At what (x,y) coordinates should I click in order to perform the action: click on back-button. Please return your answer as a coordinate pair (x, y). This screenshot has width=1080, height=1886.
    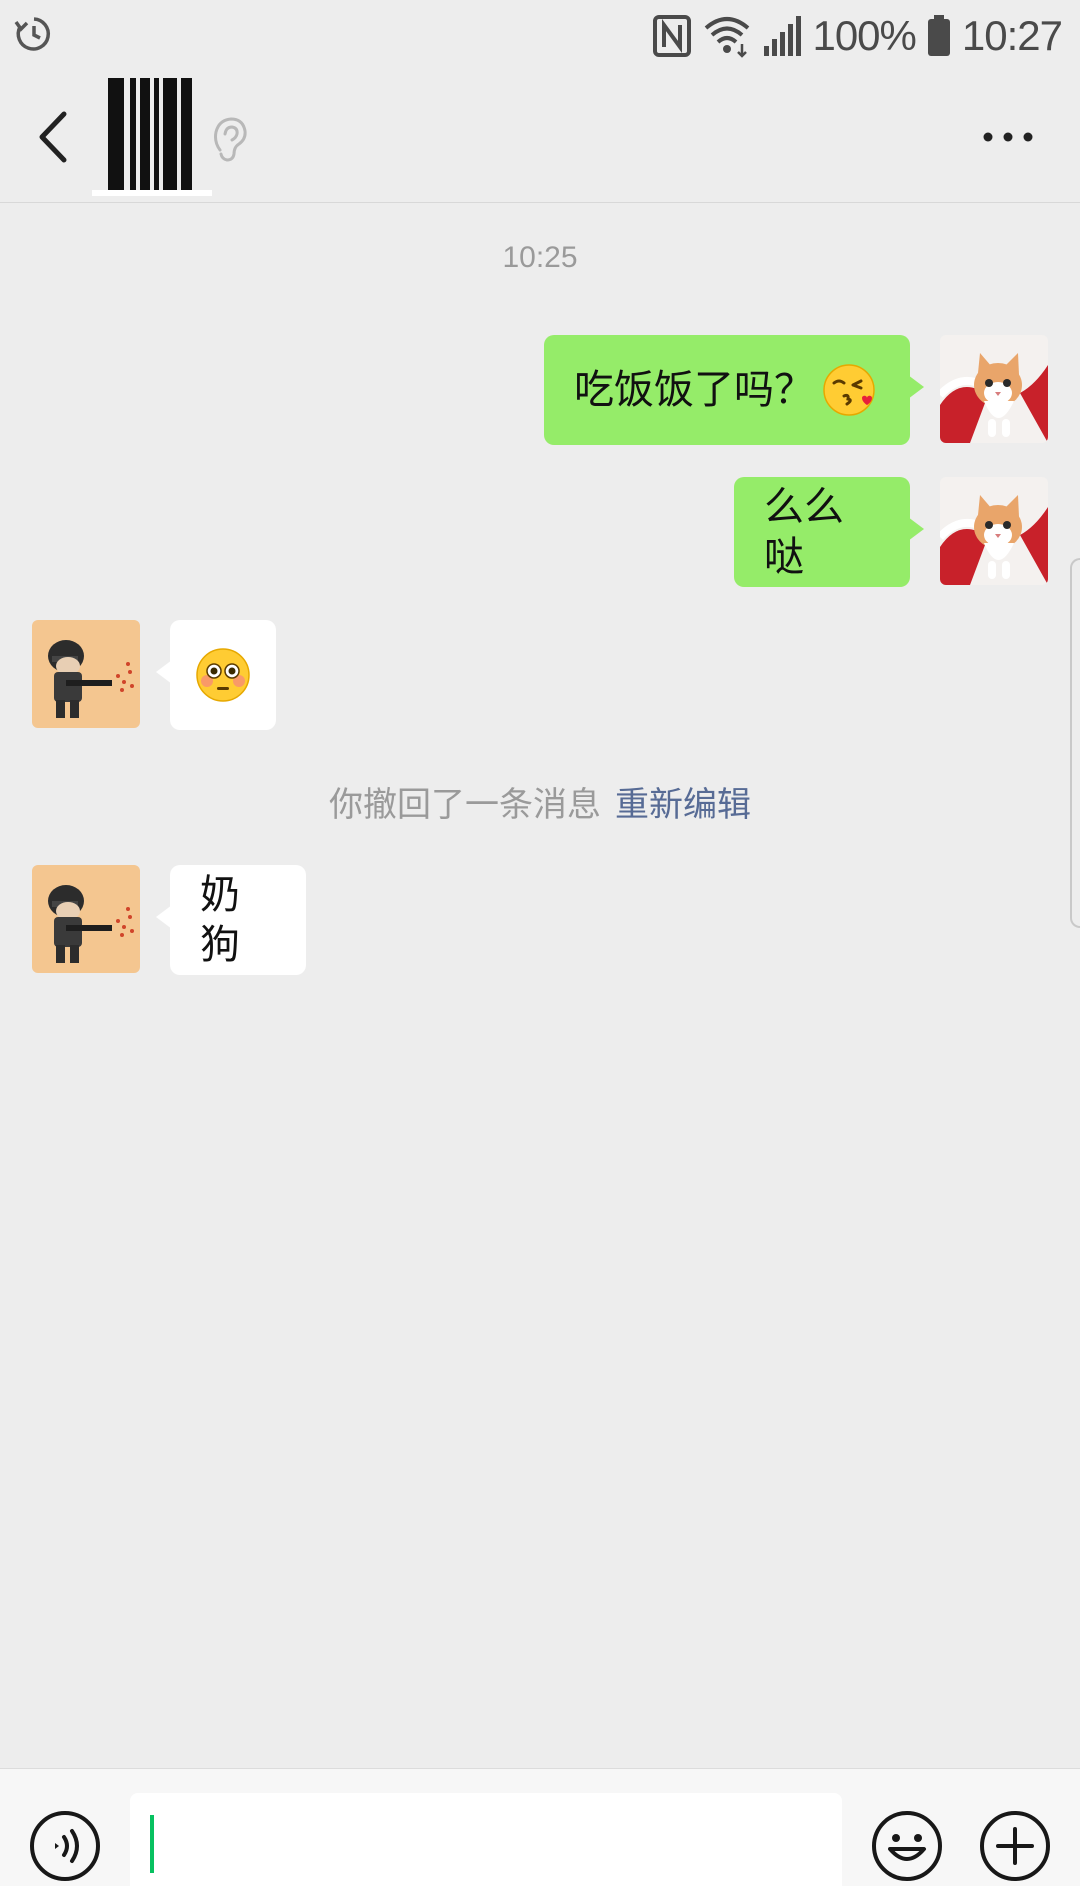
    Looking at the image, I should click on (56, 137).